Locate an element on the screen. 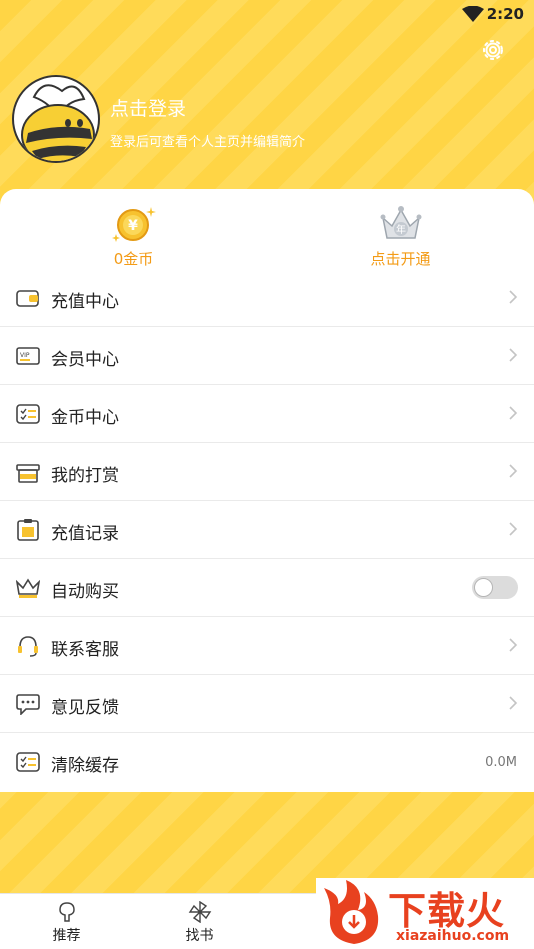 The image size is (534, 949). watermark-logo: 下载火 xiazaihuo.com is located at coordinates (425, 913).